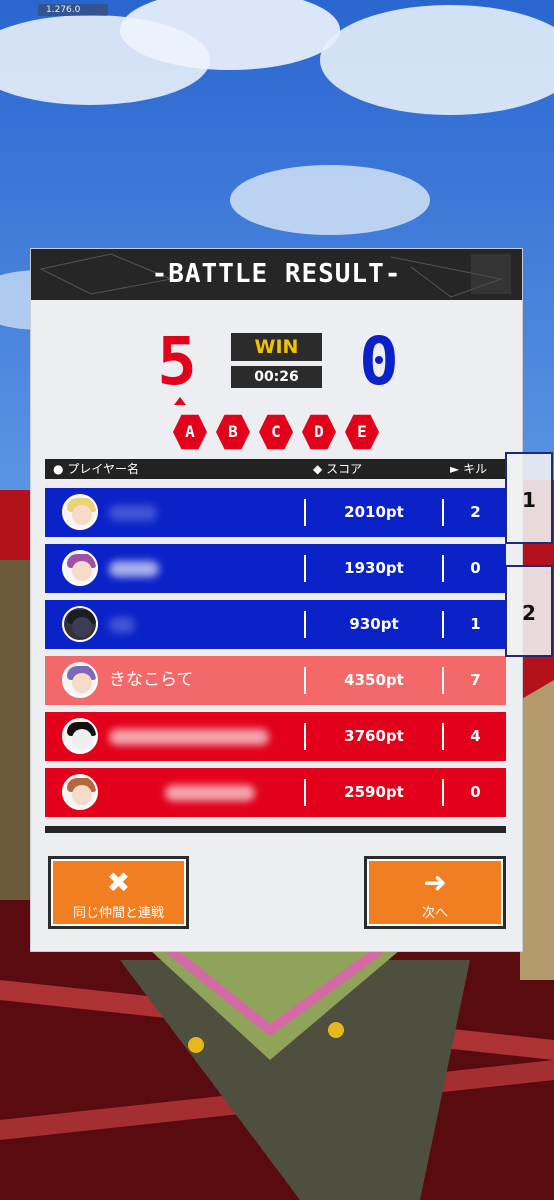 The image size is (554, 1200). I want to click on player-row: 2010pt 2, so click(275, 512).